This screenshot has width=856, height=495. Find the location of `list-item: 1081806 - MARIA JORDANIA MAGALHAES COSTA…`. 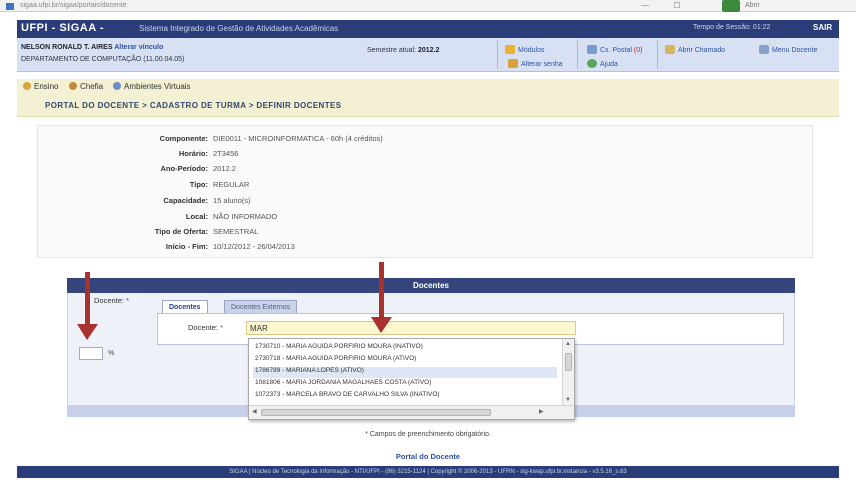

list-item: 1081806 - MARIA JORDANIA MAGALHAES COSTA… is located at coordinates (405, 384).